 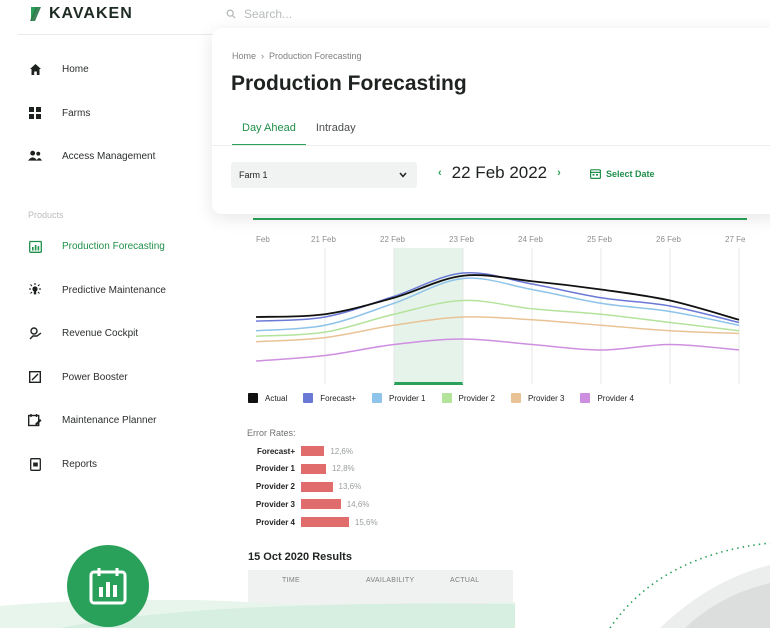 I want to click on legend-item-provider-1: Provider 1, so click(x=399, y=398).